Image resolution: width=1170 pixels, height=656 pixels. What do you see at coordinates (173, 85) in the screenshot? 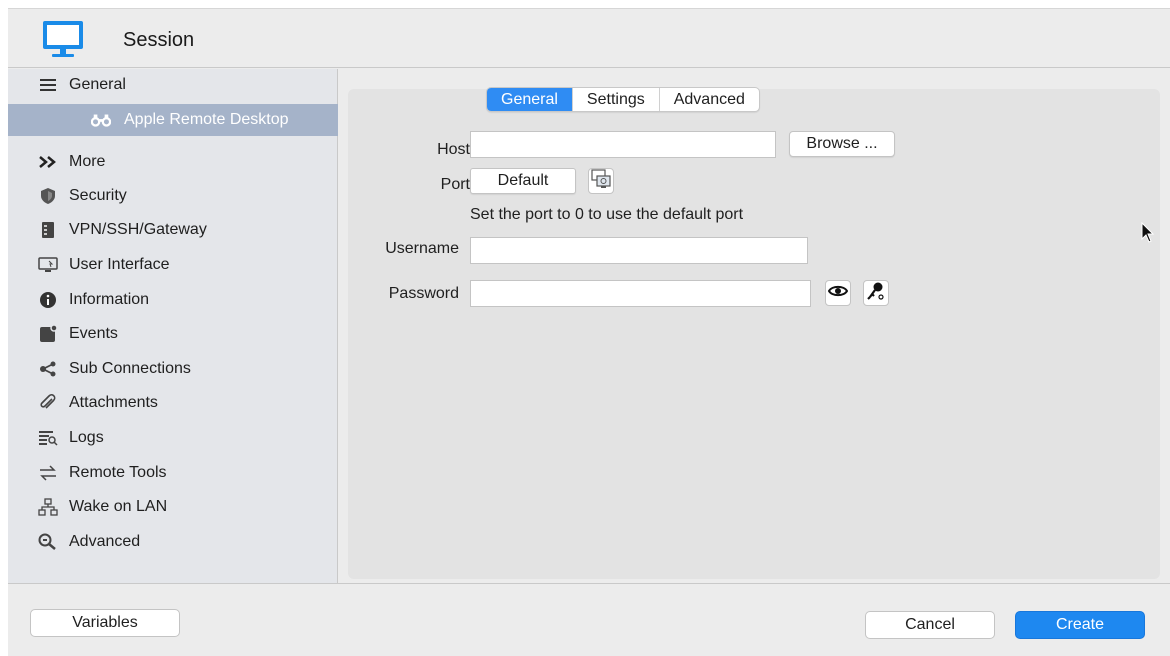
I see `sidebar-item-general: General` at bounding box center [173, 85].